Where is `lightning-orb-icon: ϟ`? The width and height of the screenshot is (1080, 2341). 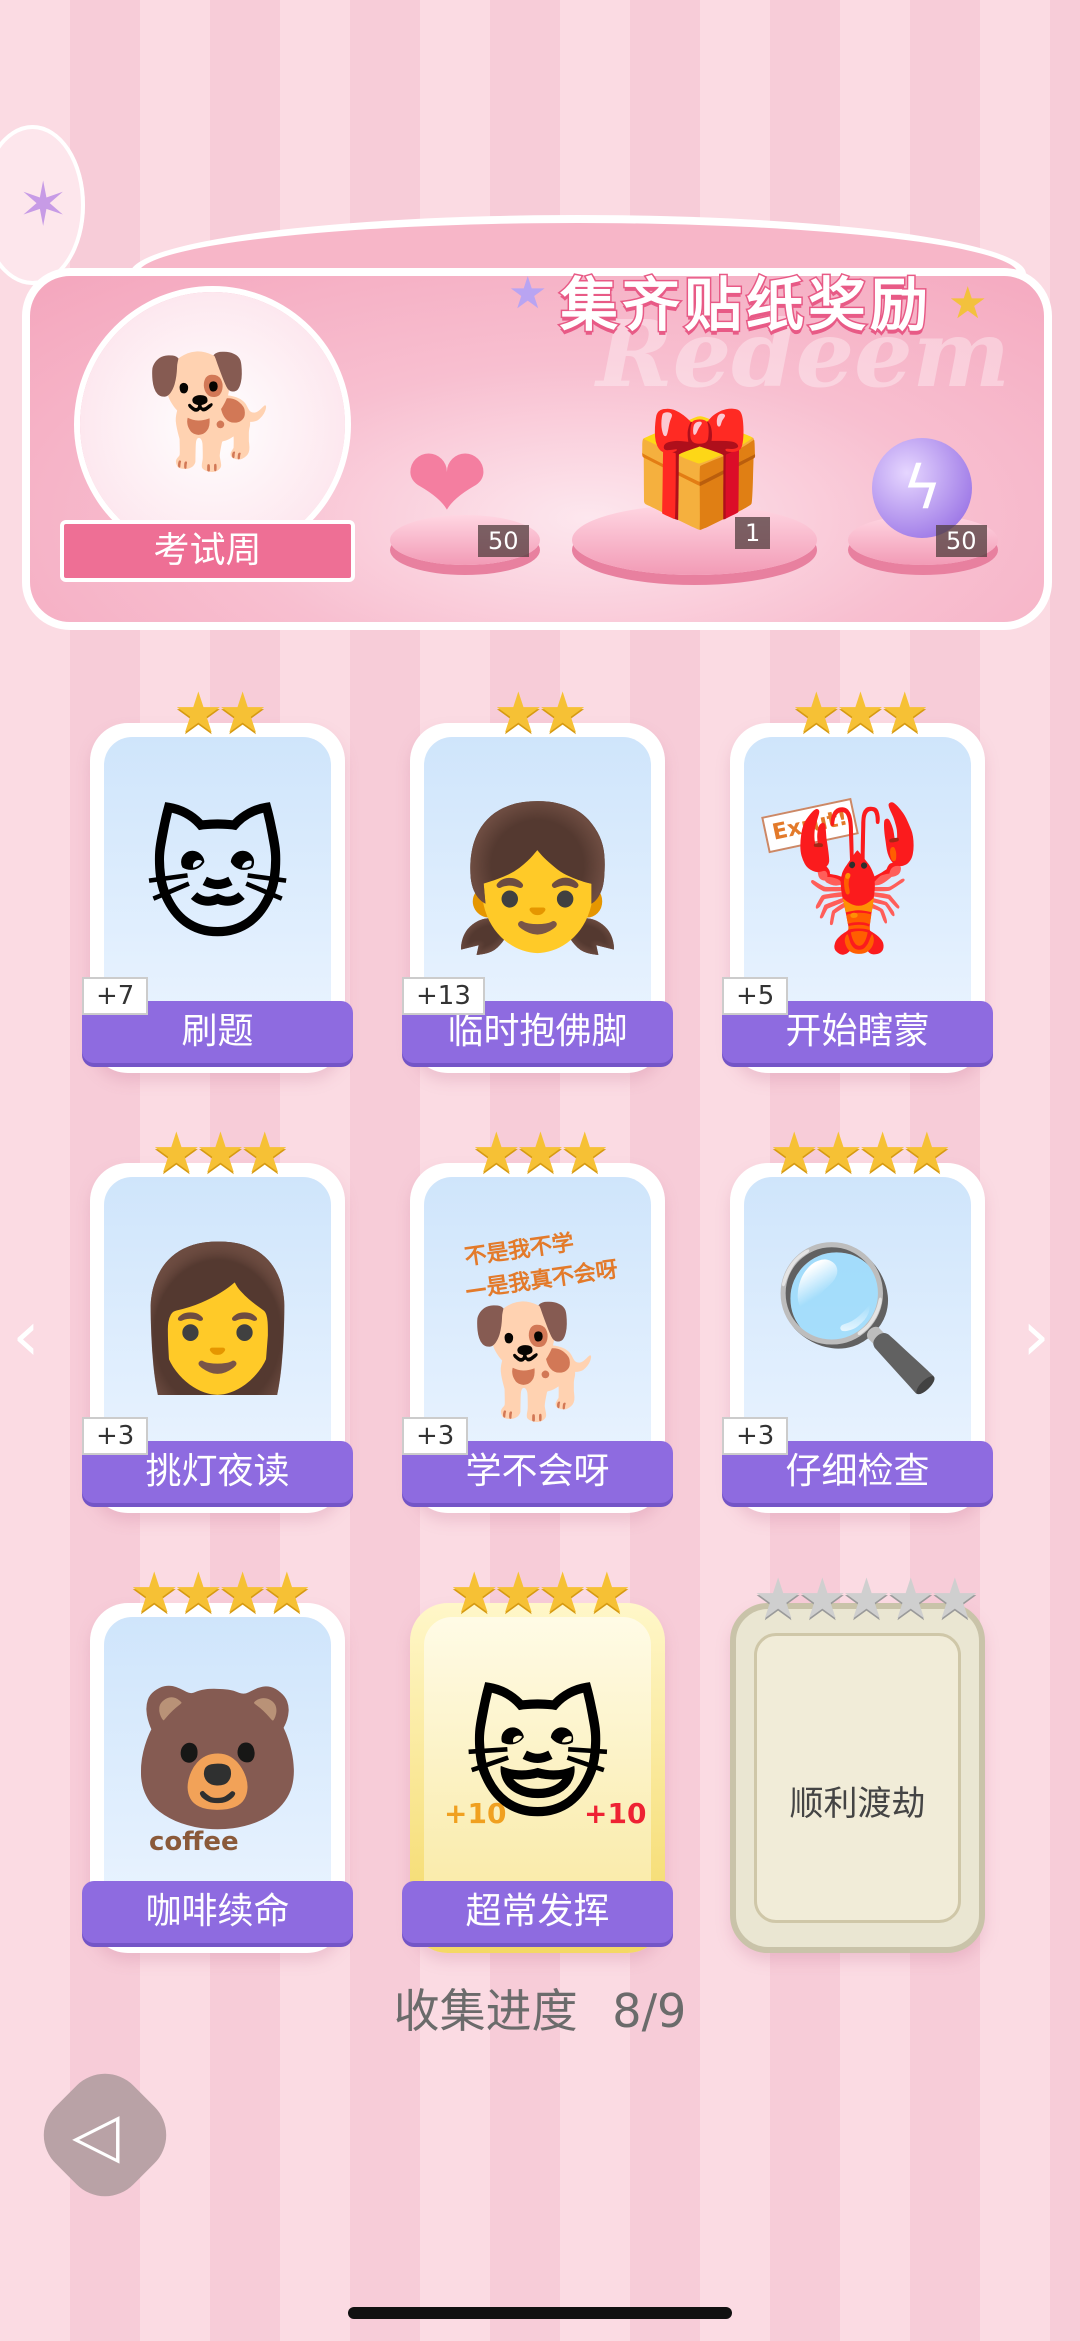 lightning-orb-icon: ϟ is located at coordinates (922, 488).